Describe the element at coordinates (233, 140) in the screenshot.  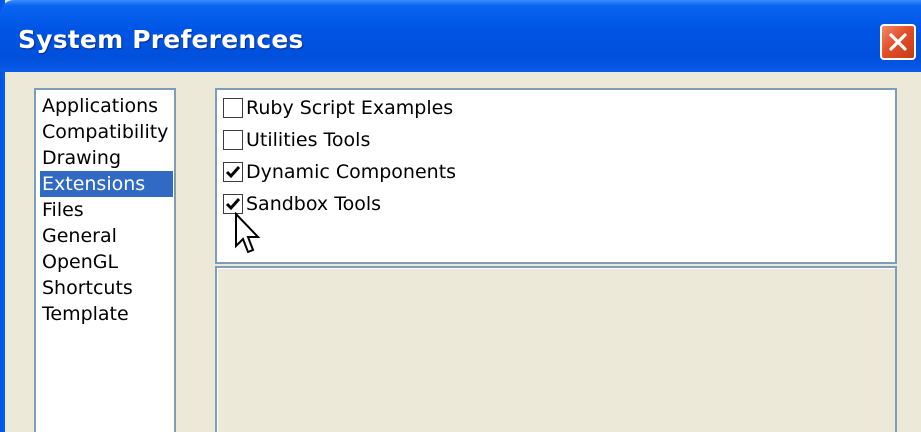
I see `utilities-tools-checkbox` at that location.